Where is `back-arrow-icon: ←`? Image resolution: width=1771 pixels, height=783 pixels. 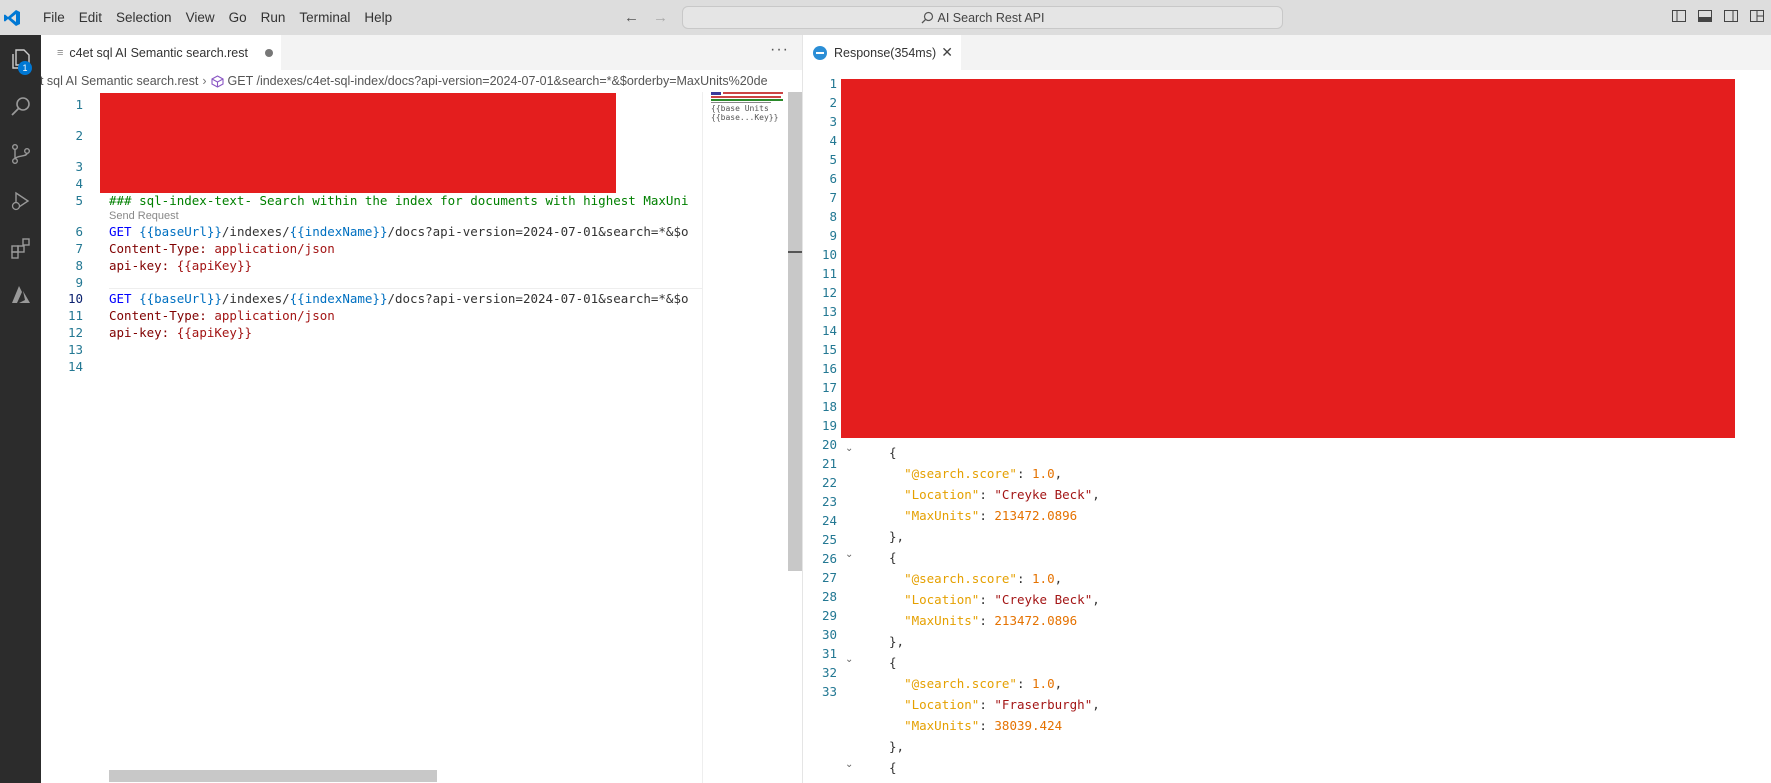
back-arrow-icon: ← is located at coordinates (631, 17).